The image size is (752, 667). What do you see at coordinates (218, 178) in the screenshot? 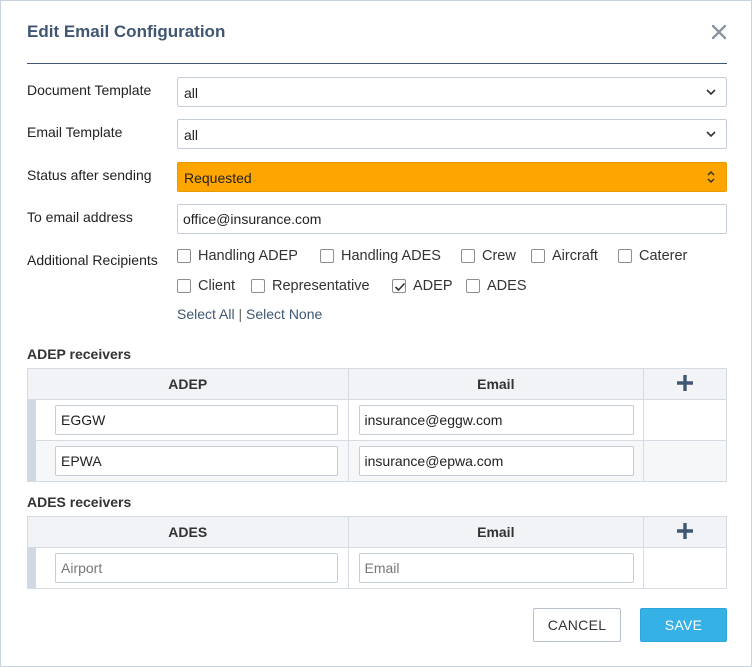
I see `status-after-sending-value: Requested` at bounding box center [218, 178].